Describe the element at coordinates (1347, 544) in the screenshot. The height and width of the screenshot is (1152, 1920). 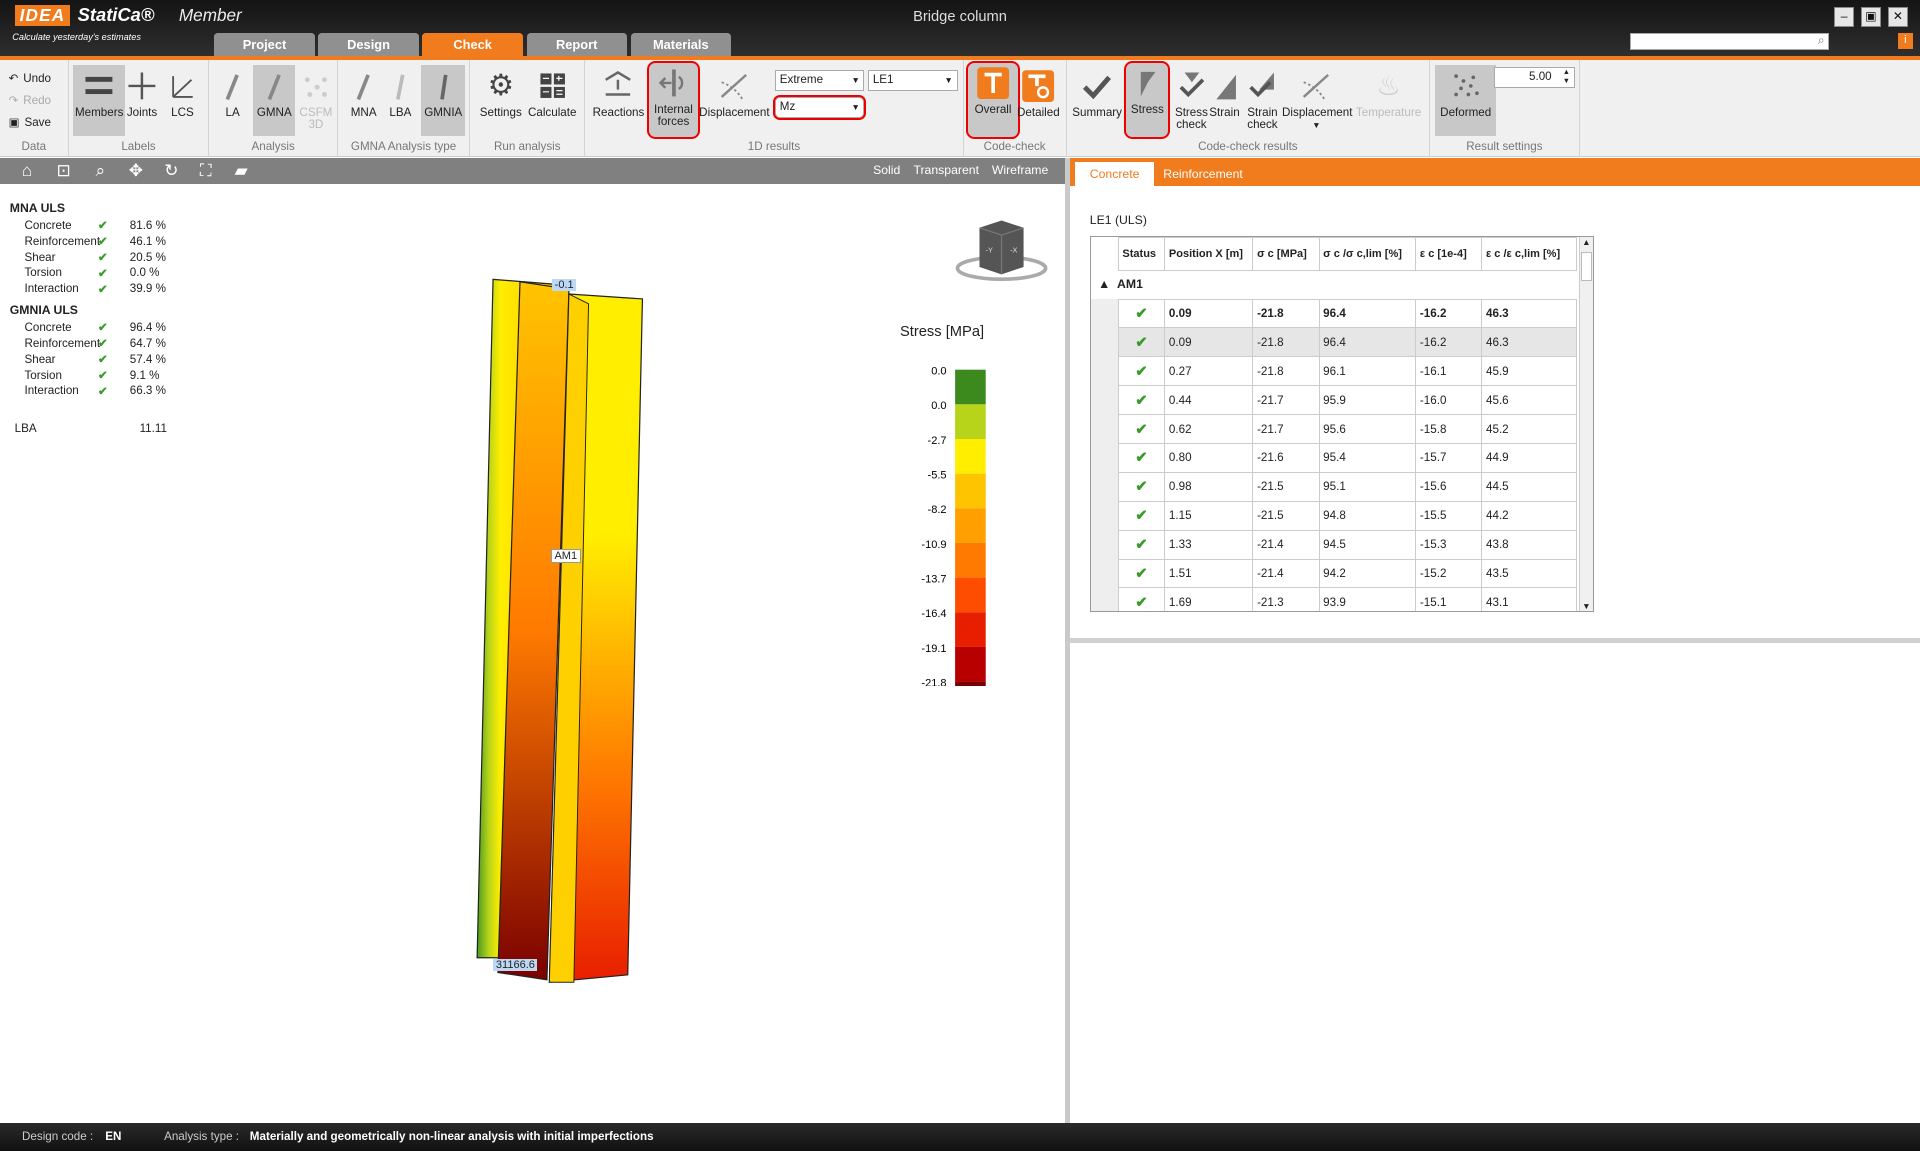
I see `table-row: ✔ 1.33 -21.4 94.5 -15.3 43.8` at that location.